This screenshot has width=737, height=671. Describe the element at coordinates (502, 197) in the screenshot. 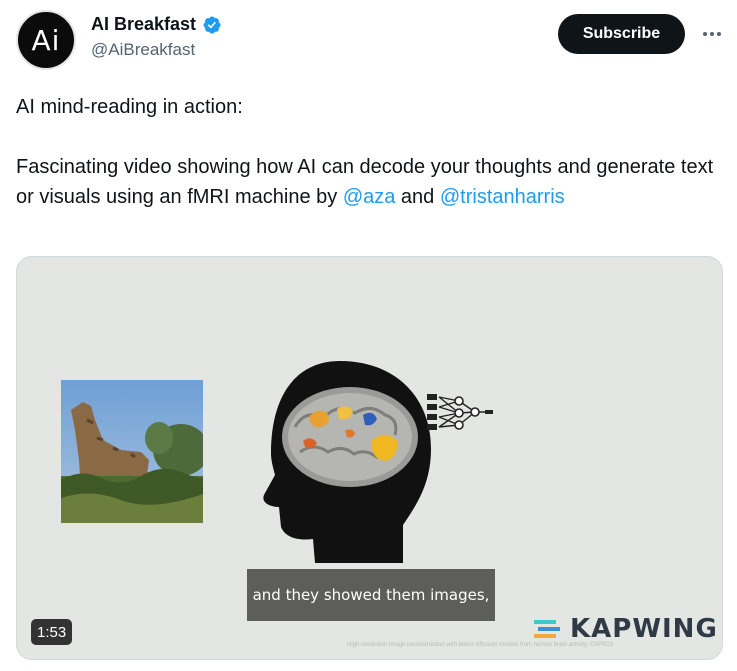

I see `mention-tristanharris: @tristanharris` at that location.